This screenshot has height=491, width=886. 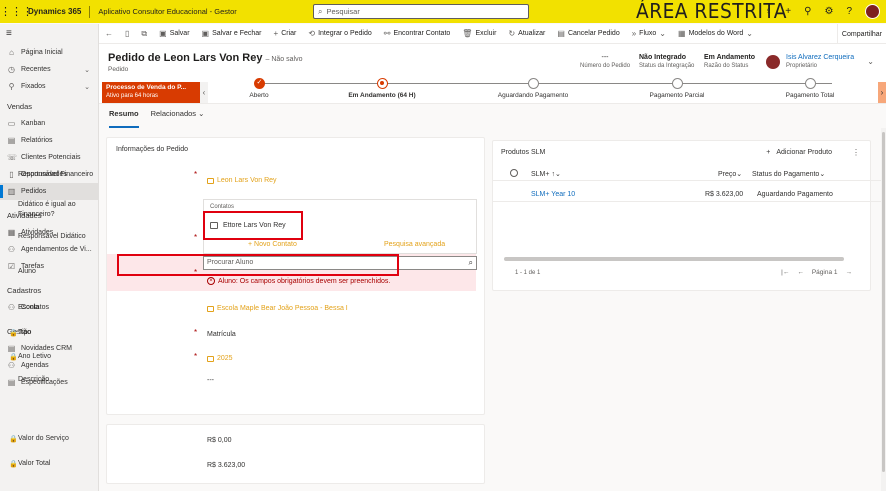 What do you see at coordinates (16, 11) in the screenshot?
I see `app-launcher-icon: ⋮⋮⋮` at bounding box center [16, 11].